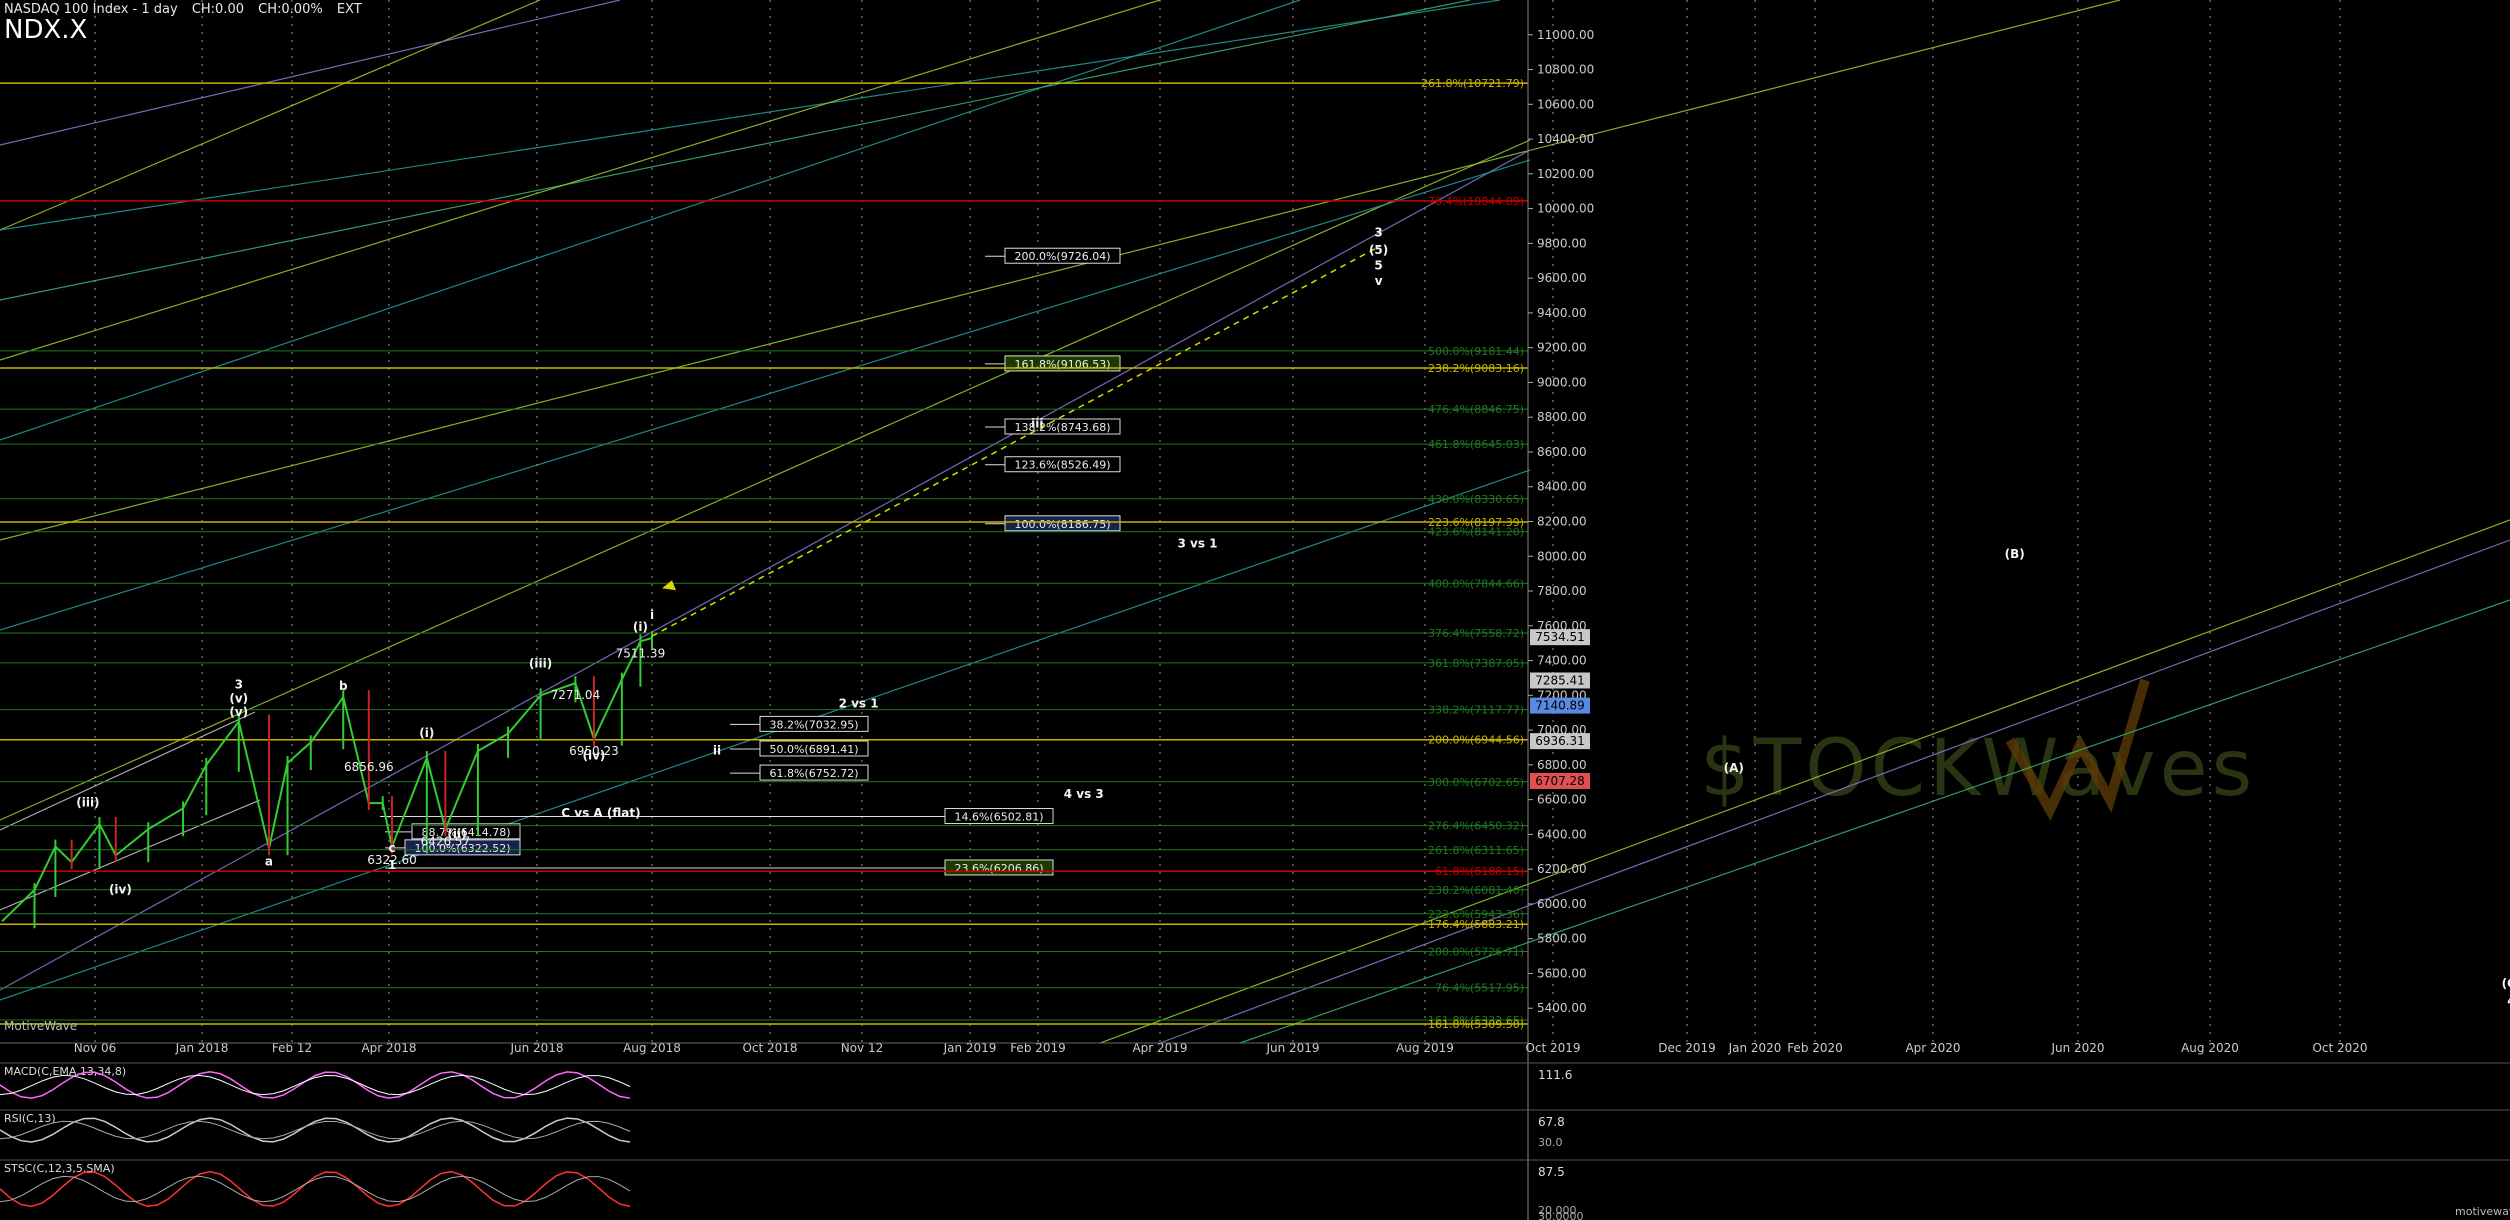 This screenshot has width=2510, height=1220. I want to click on indicator-name: MACD(C,EMA,13,34,8), so click(65, 1071).